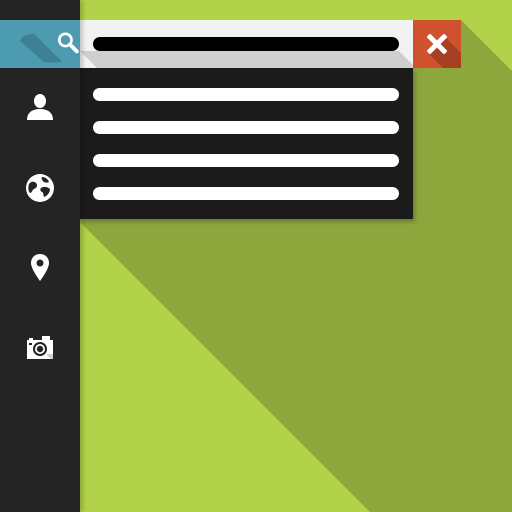 The height and width of the screenshot is (512, 512). I want to click on sidebar-item-location, so click(40, 268).